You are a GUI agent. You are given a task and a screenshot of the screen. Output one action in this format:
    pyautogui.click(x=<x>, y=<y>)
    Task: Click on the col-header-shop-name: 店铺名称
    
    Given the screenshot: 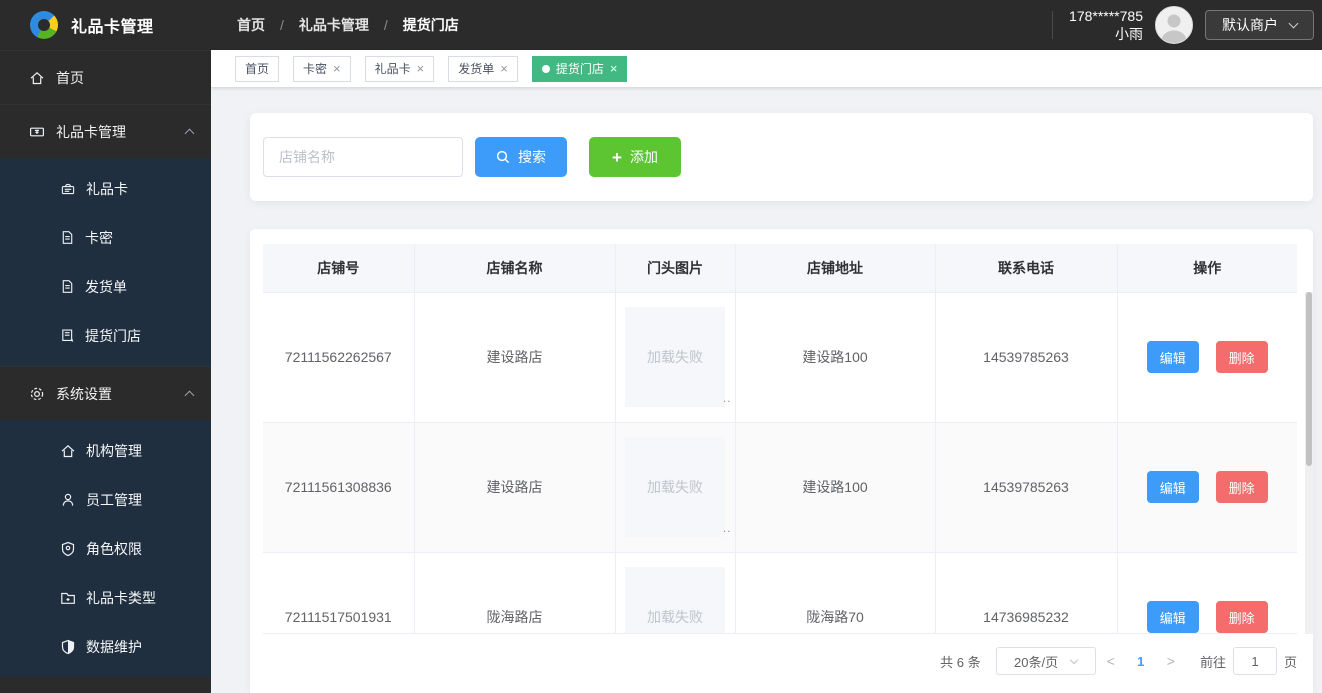 What is the action you would take?
    pyautogui.click(x=515, y=268)
    